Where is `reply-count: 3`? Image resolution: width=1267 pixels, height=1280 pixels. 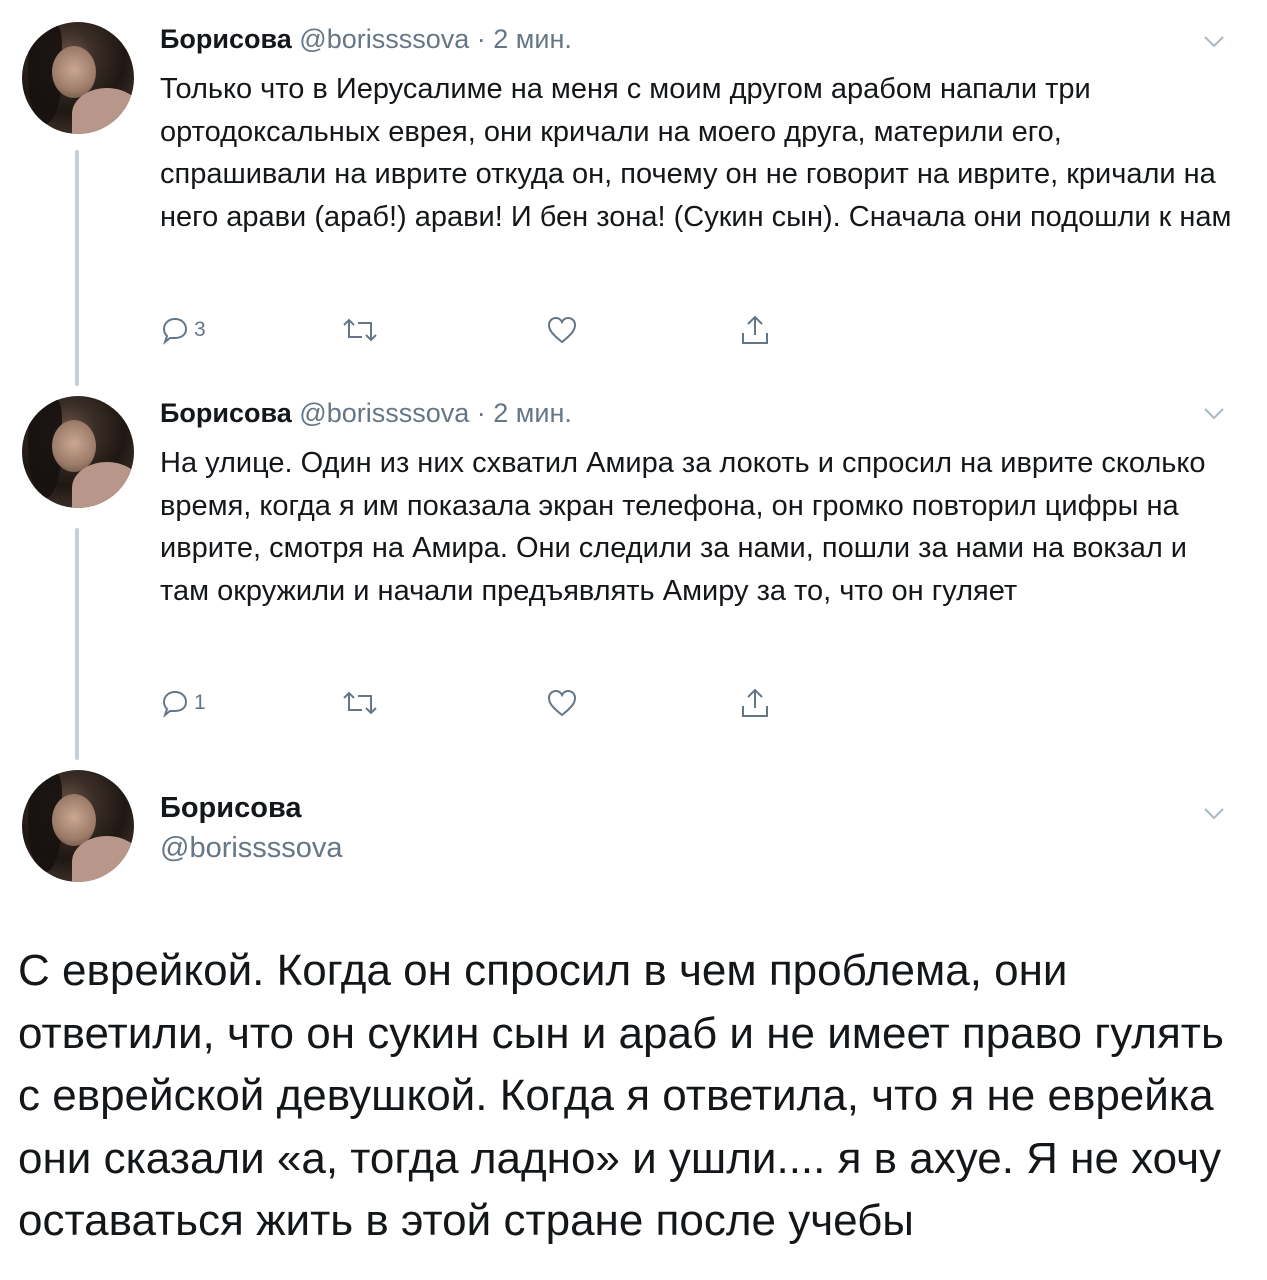
reply-count: 3 is located at coordinates (200, 329).